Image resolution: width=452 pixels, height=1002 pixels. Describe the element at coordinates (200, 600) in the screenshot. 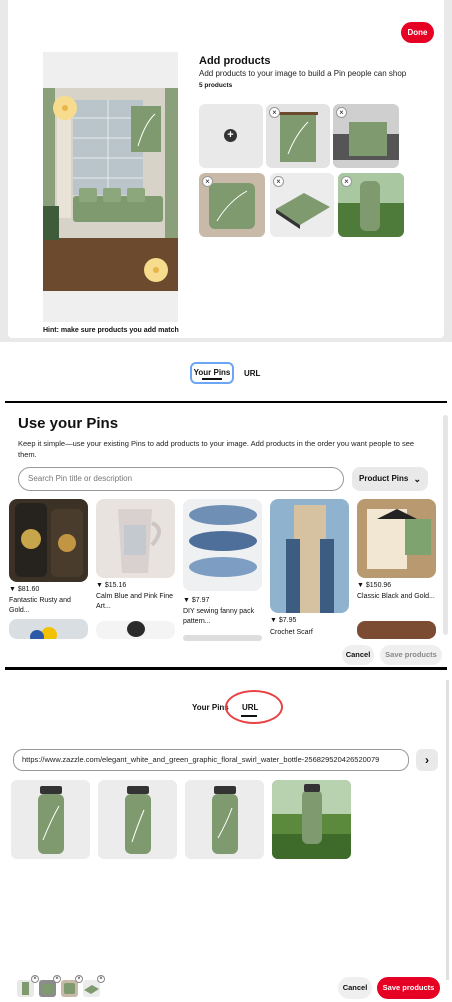

I see `pin-price: $7.97` at that location.